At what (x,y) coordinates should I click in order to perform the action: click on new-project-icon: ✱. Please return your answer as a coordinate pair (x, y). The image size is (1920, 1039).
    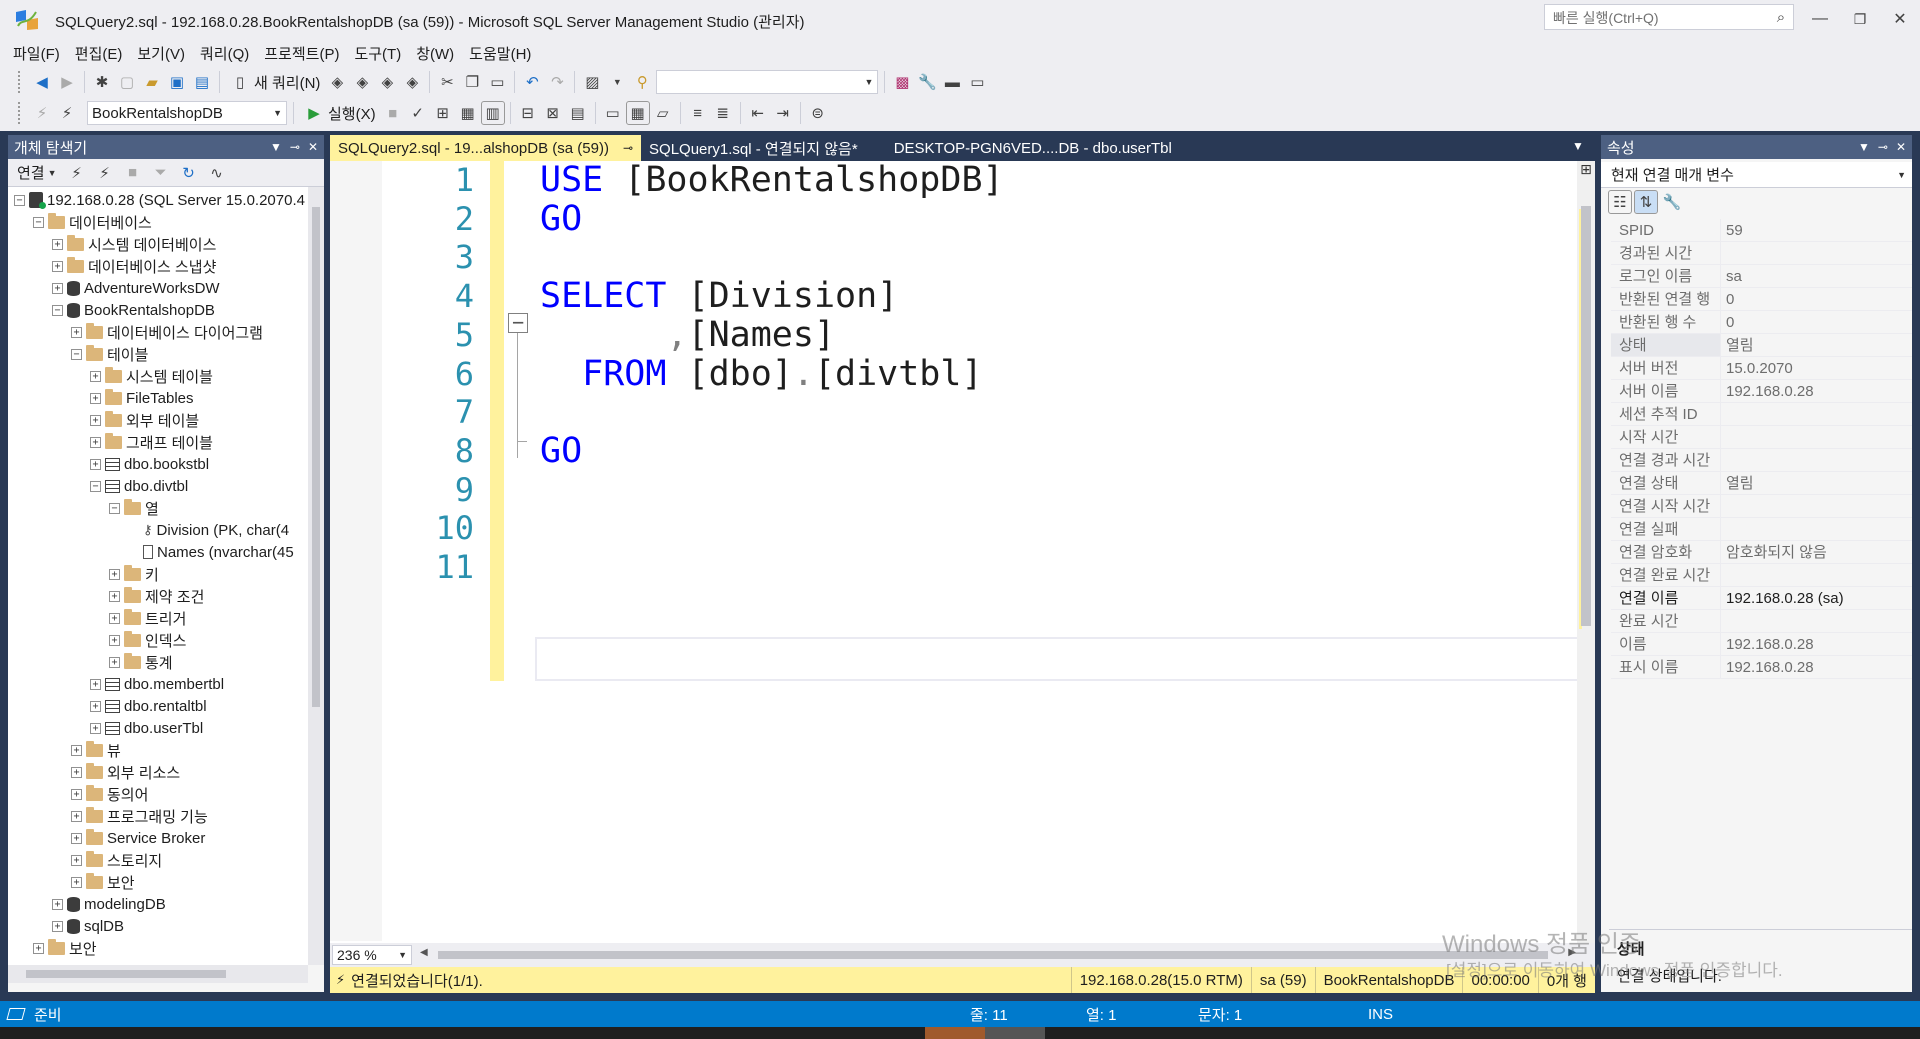
    Looking at the image, I should click on (102, 82).